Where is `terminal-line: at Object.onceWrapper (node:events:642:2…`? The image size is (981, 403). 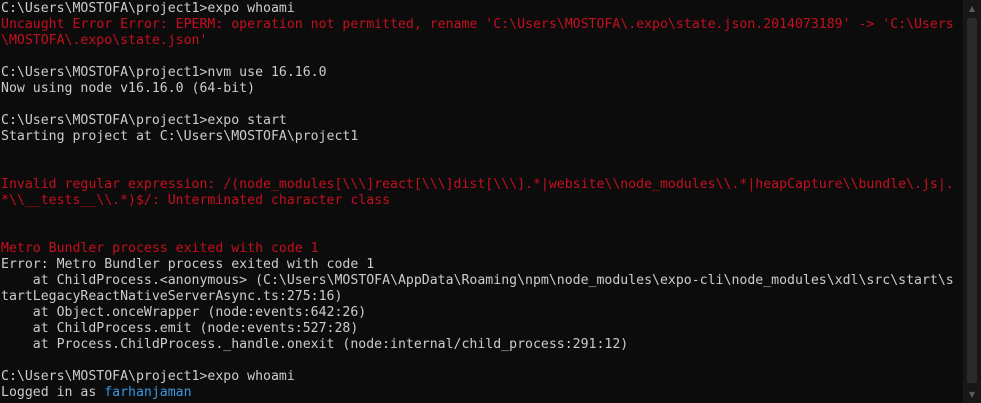
terminal-line: at Object.onceWrapper (node:events:642:2… is located at coordinates (184, 312).